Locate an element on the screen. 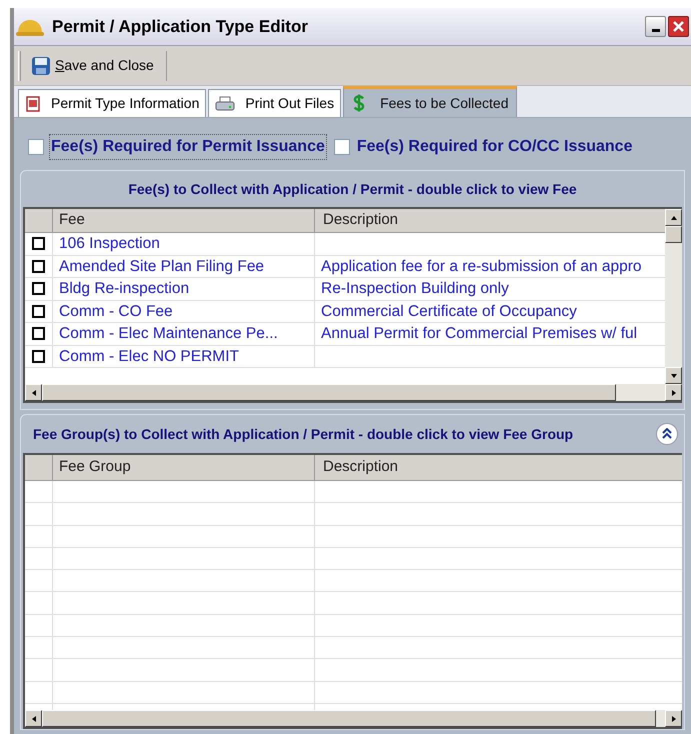  tab: Print Out Files is located at coordinates (275, 103).